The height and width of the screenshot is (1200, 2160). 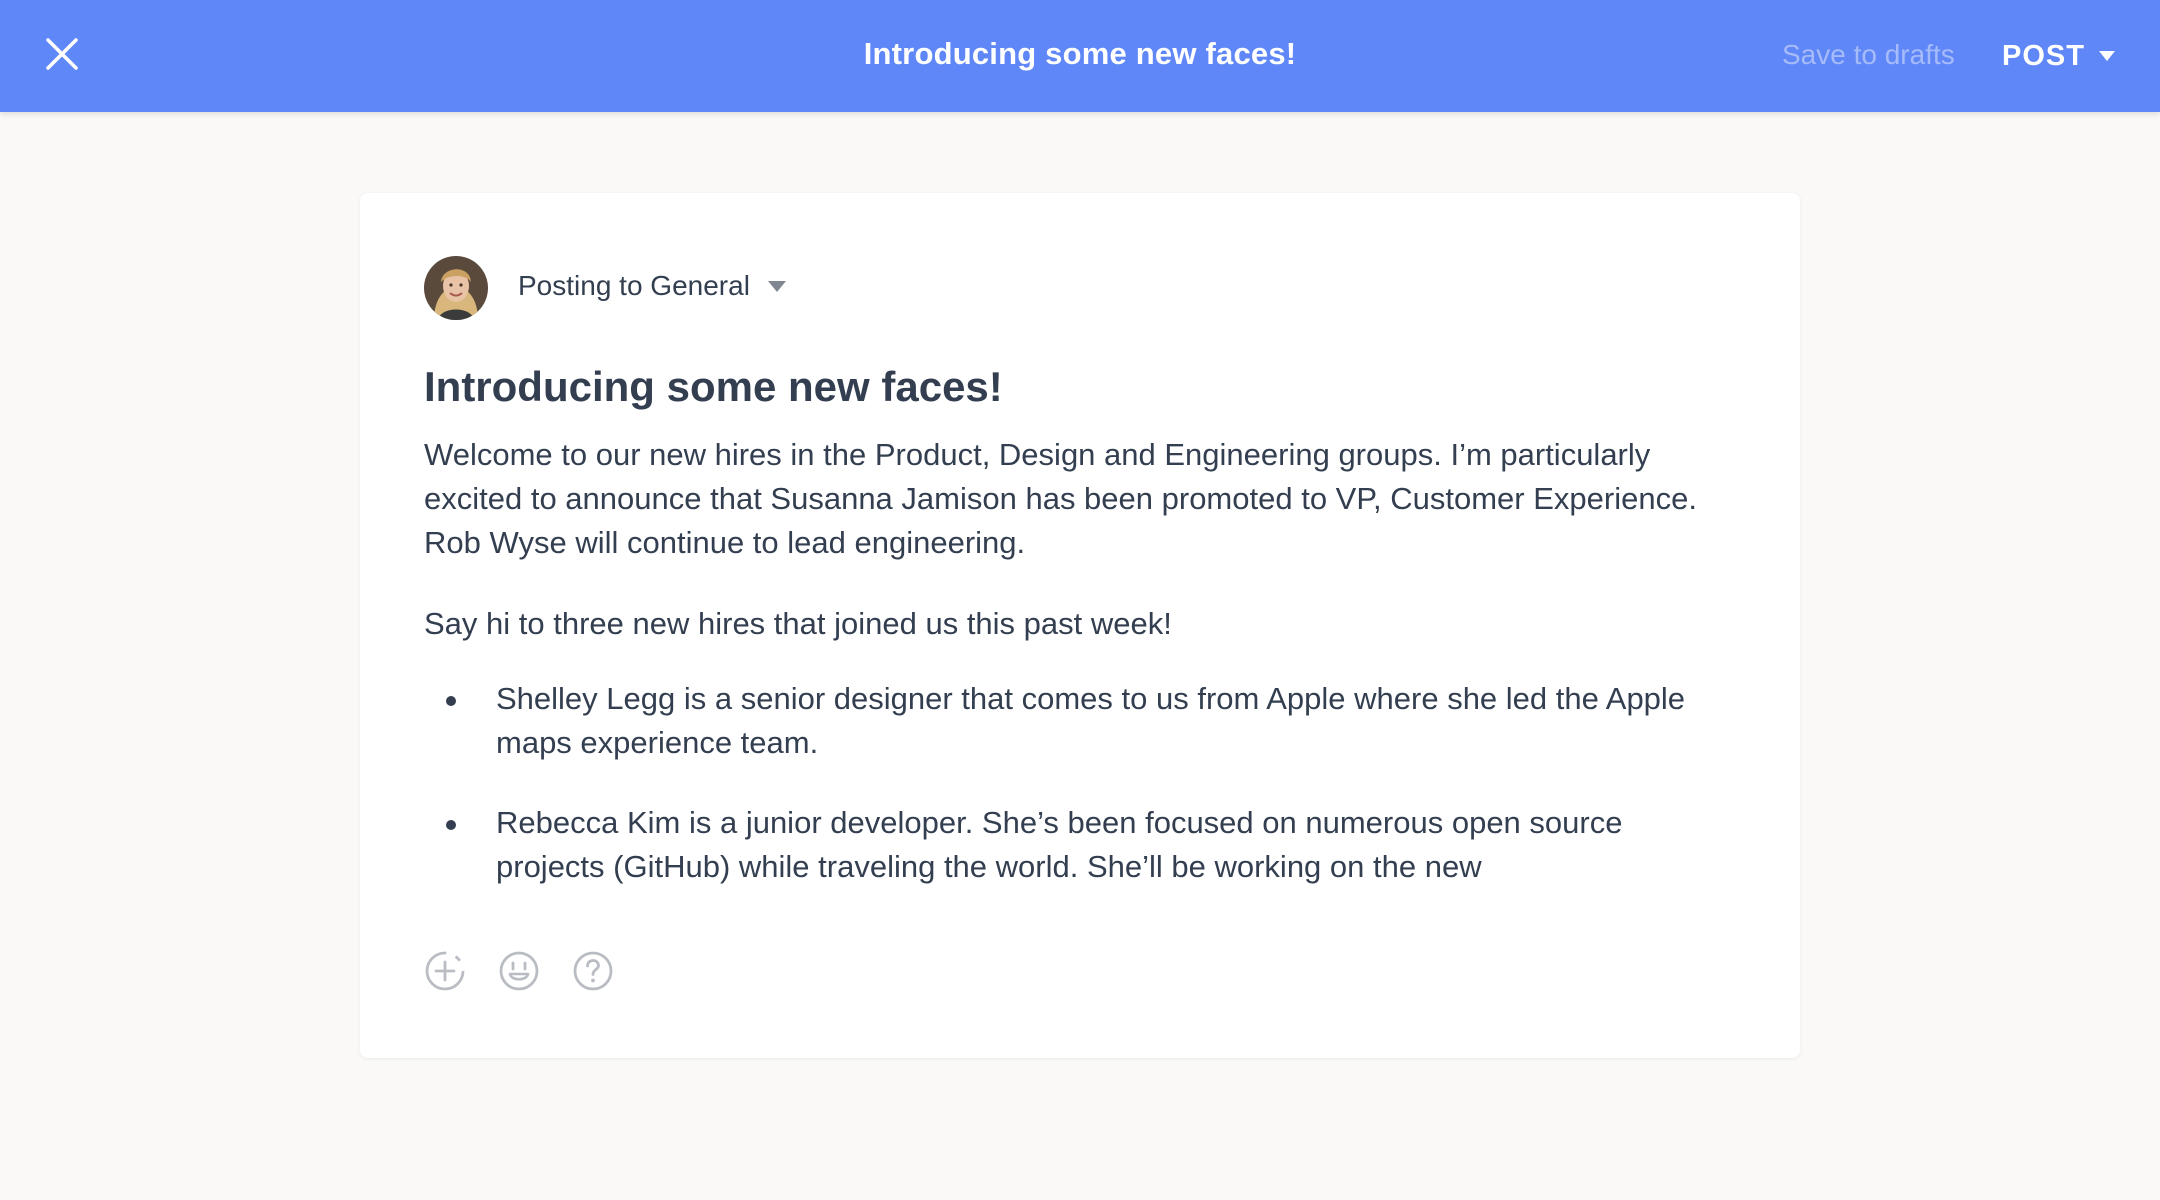 What do you see at coordinates (1868, 55) in the screenshot?
I see `save-to-drafts-button: Save to drafts` at bounding box center [1868, 55].